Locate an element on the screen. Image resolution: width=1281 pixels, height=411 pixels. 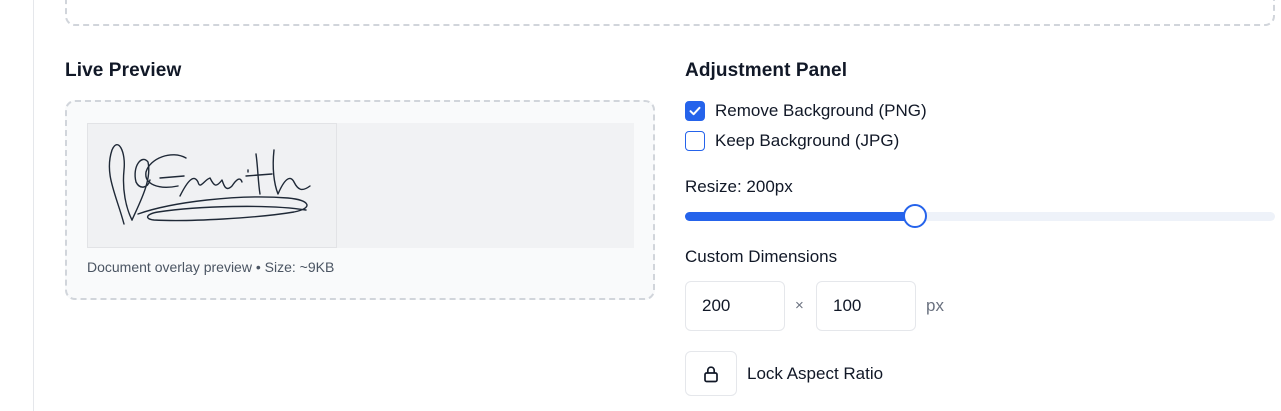
resize-label: Resize: 200px is located at coordinates (739, 186).